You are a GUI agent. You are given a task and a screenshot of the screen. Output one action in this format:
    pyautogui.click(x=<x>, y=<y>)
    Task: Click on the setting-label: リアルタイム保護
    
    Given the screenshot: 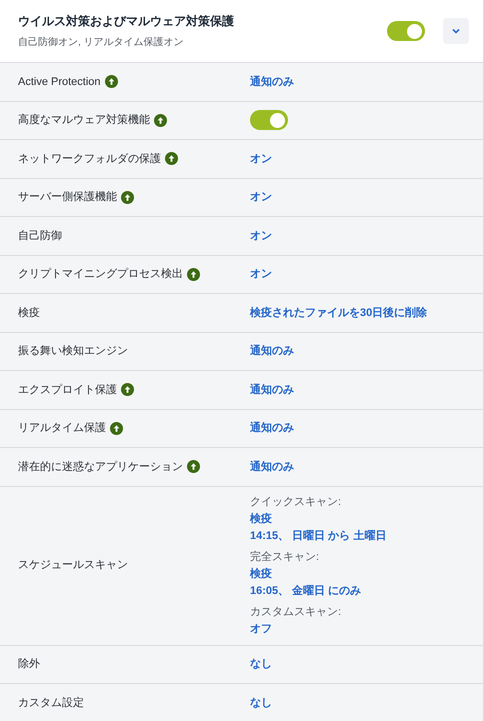 What is the action you would take?
    pyautogui.click(x=62, y=428)
    